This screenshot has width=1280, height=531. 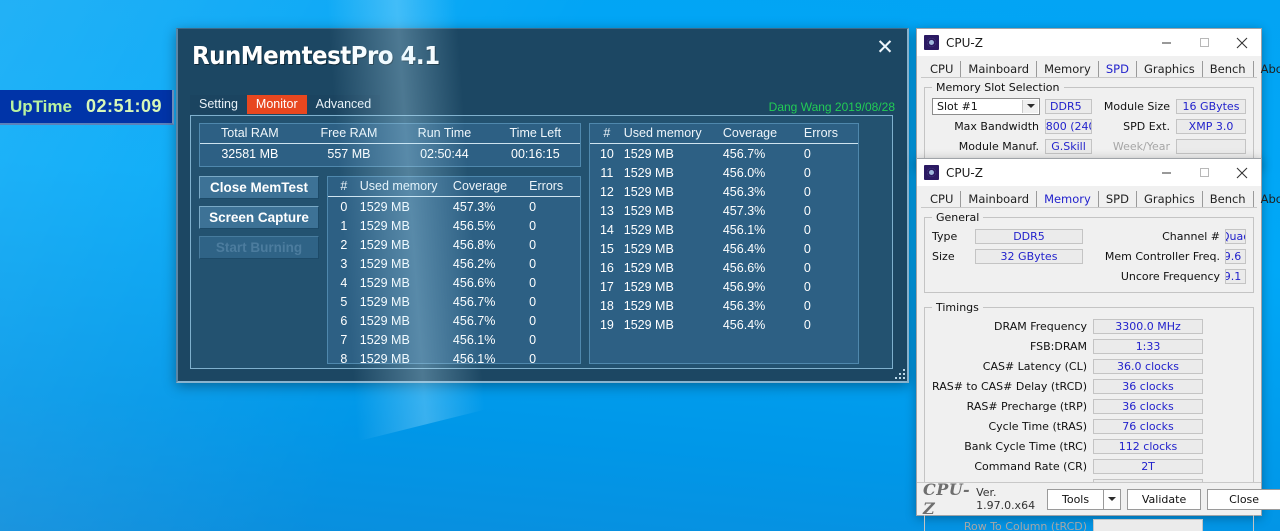 What do you see at coordinates (1170, 276) in the screenshot?
I see `uncore-frequency-label: Uncore Frequency` at bounding box center [1170, 276].